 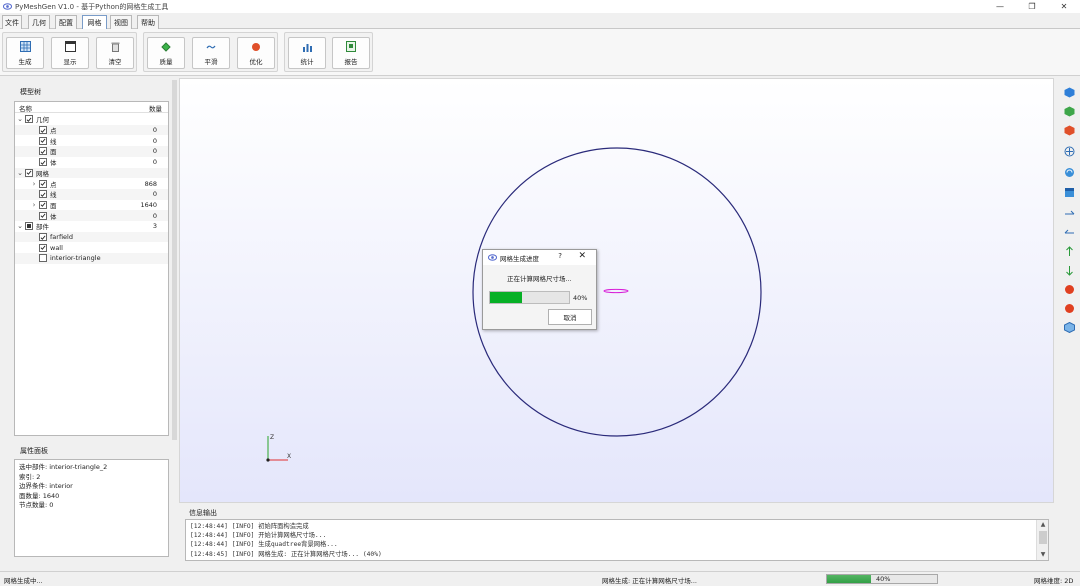 I want to click on view-bottom-button, so click(x=1069, y=270).